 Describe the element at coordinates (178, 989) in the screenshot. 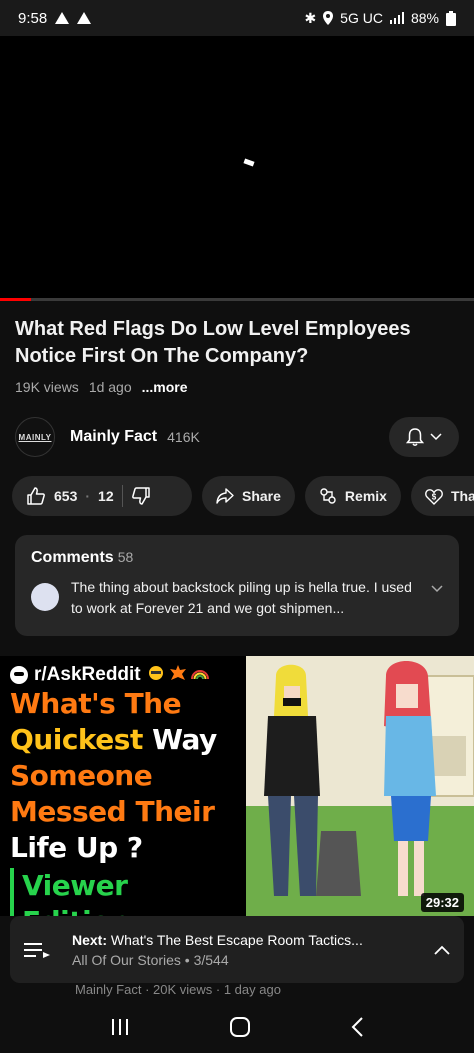

I see `next-video-meta: Mainly Fact · 20K views · 1 day ago` at that location.